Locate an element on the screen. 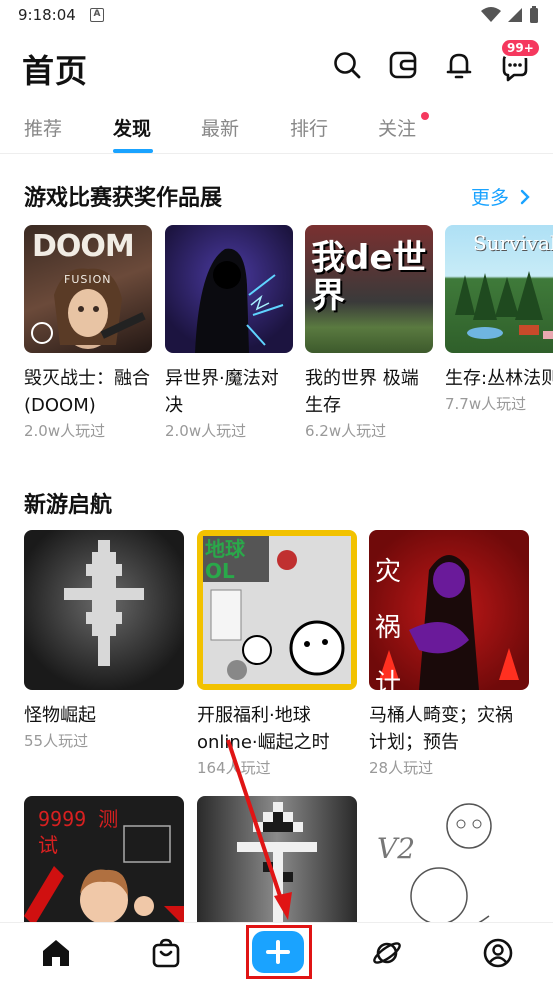 The height and width of the screenshot is (984, 553). game-card: 怪物崛起 55人玩过 is located at coordinates (104, 640).